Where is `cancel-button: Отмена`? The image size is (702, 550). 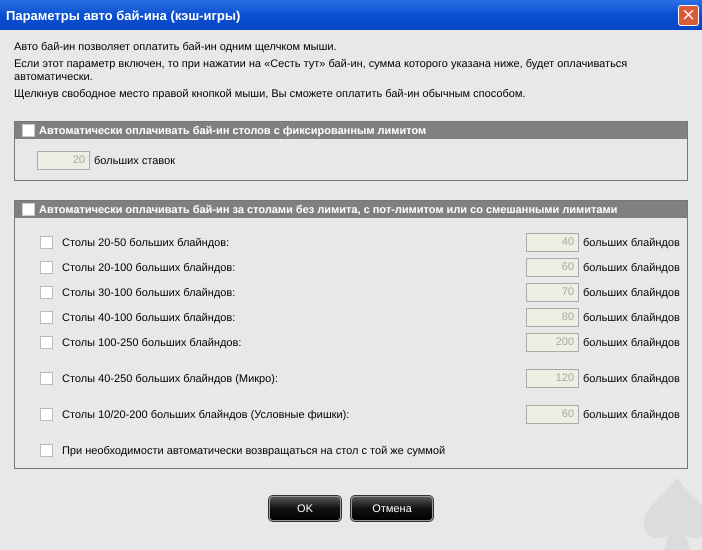
cancel-button: Отмена is located at coordinates (392, 508).